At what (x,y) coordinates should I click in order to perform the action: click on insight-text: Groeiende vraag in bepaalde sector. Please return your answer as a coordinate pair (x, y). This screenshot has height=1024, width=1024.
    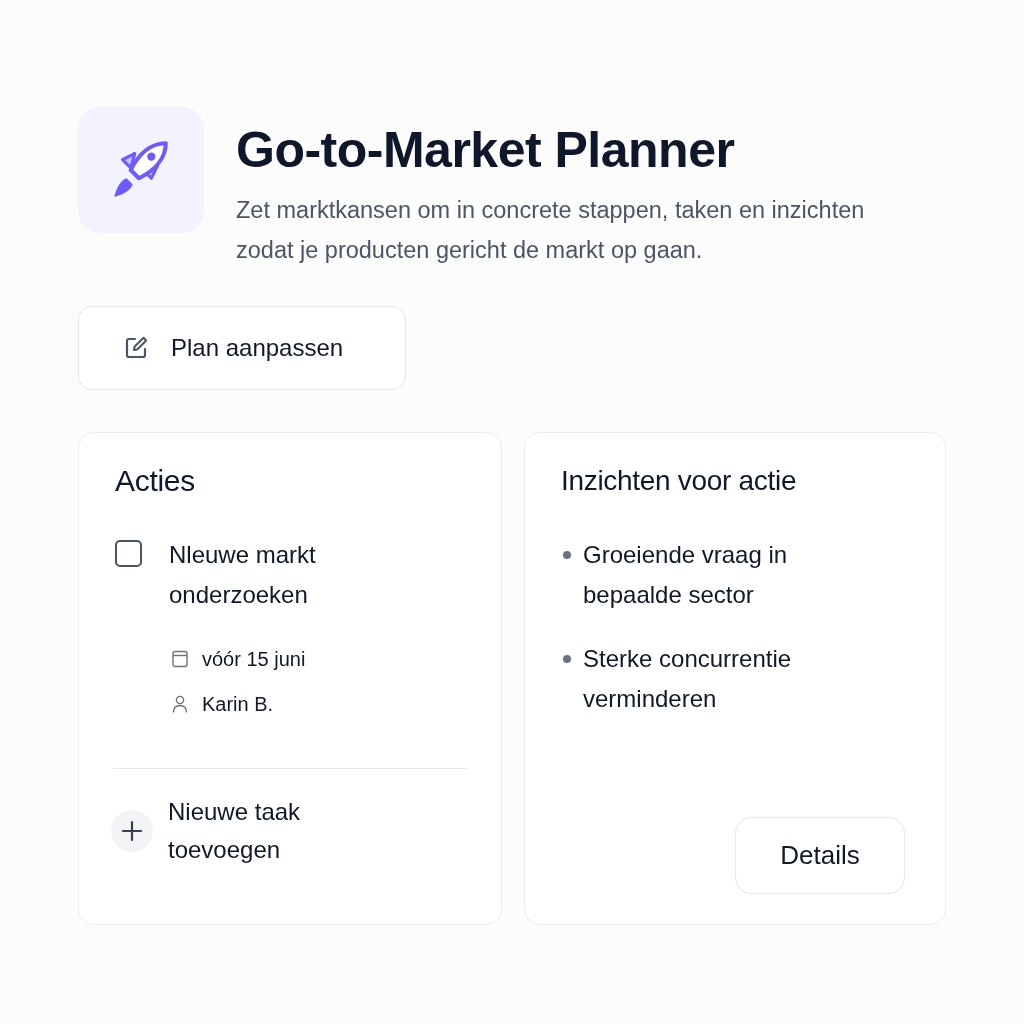
    Looking at the image, I should click on (686, 575).